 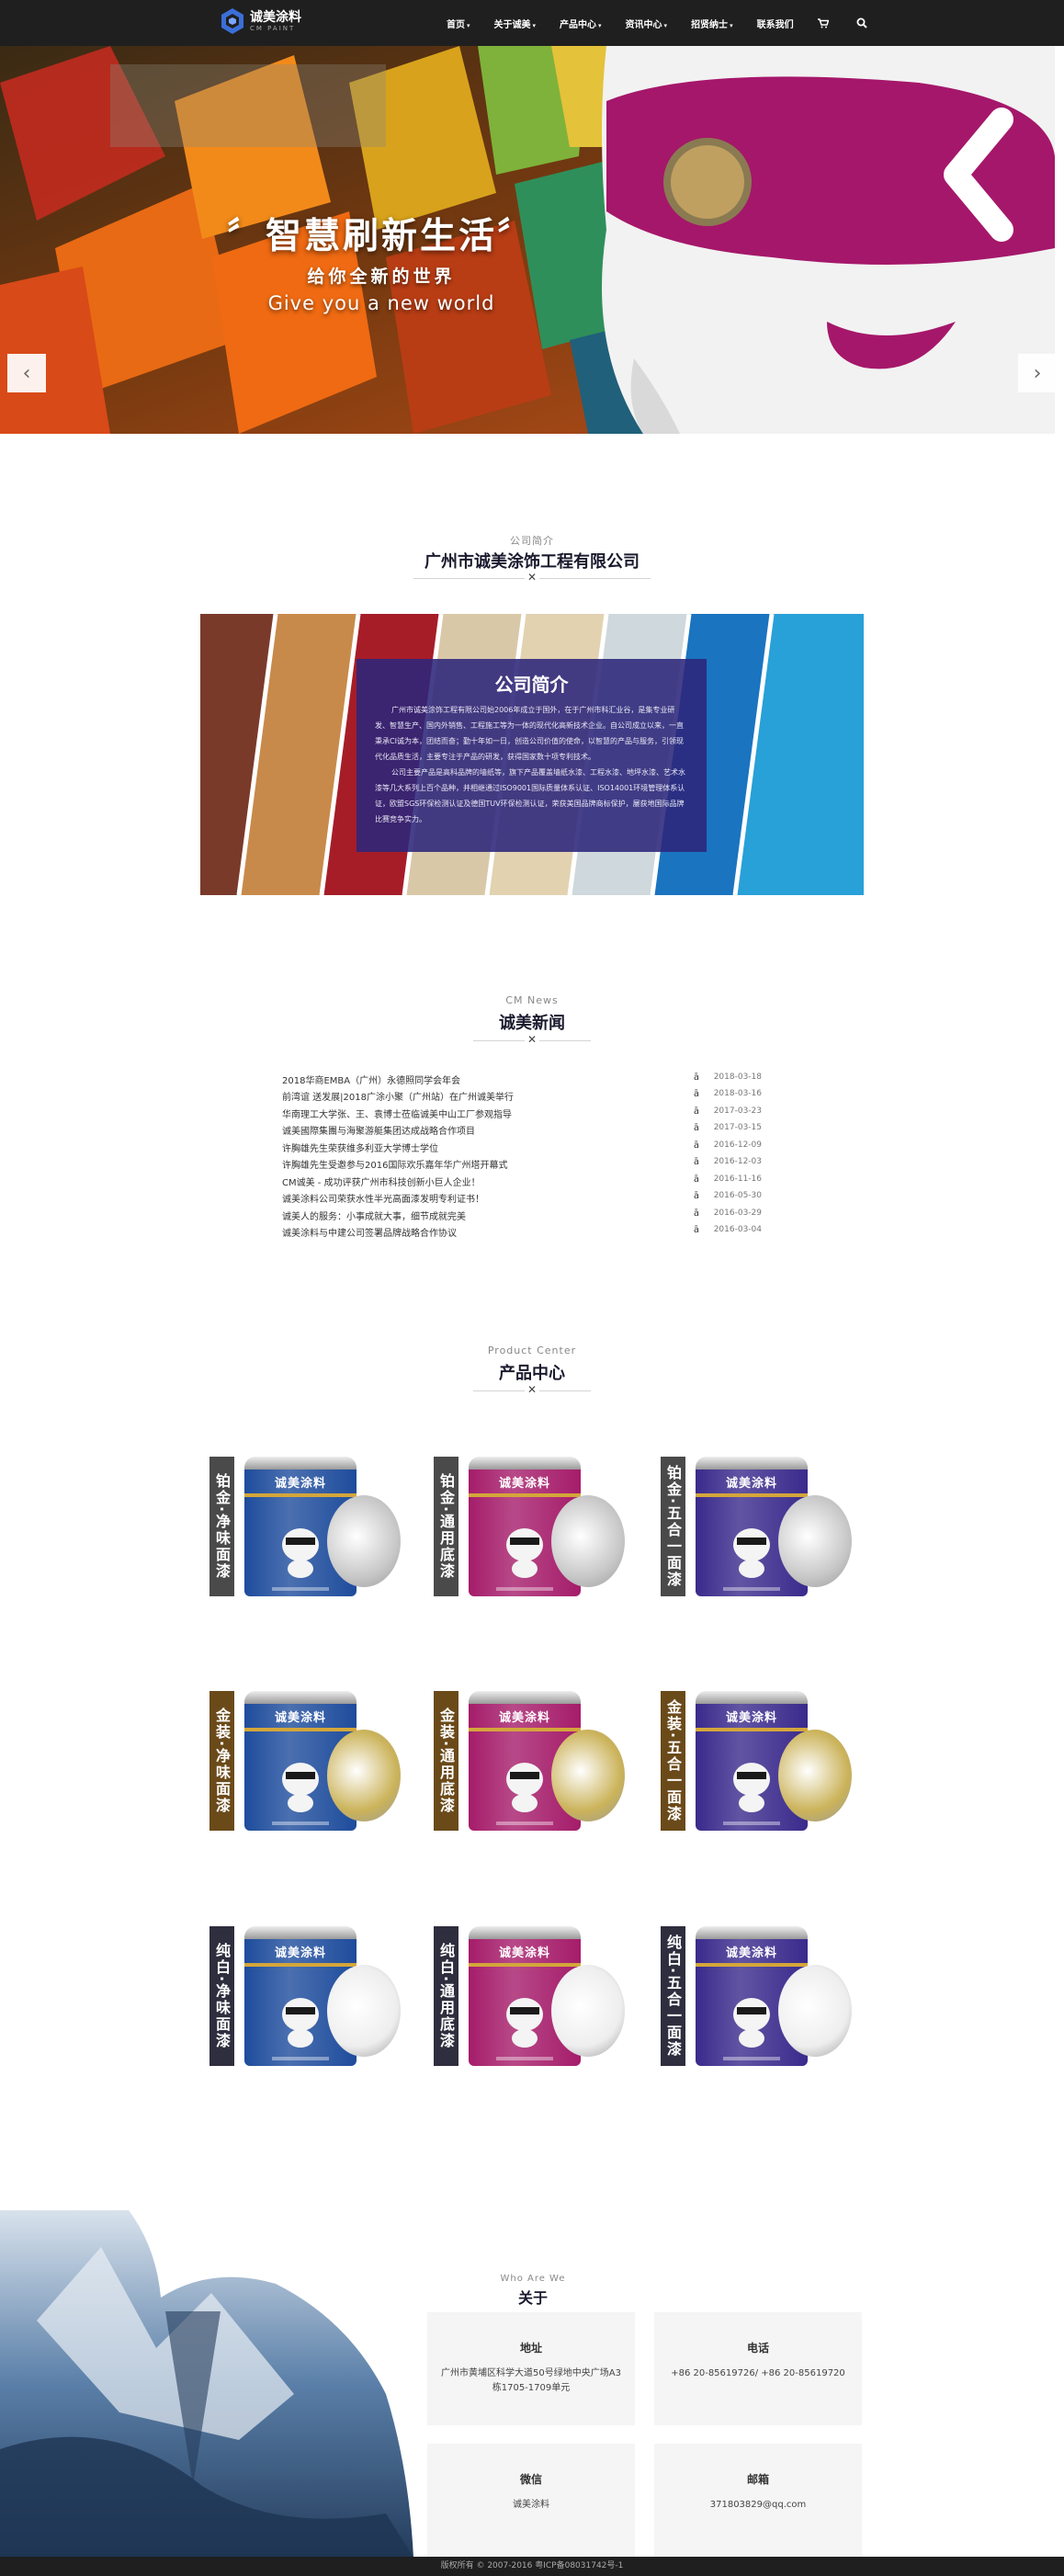 What do you see at coordinates (737, 1229) in the screenshot?
I see `news-date: 2016-03-04` at bounding box center [737, 1229].